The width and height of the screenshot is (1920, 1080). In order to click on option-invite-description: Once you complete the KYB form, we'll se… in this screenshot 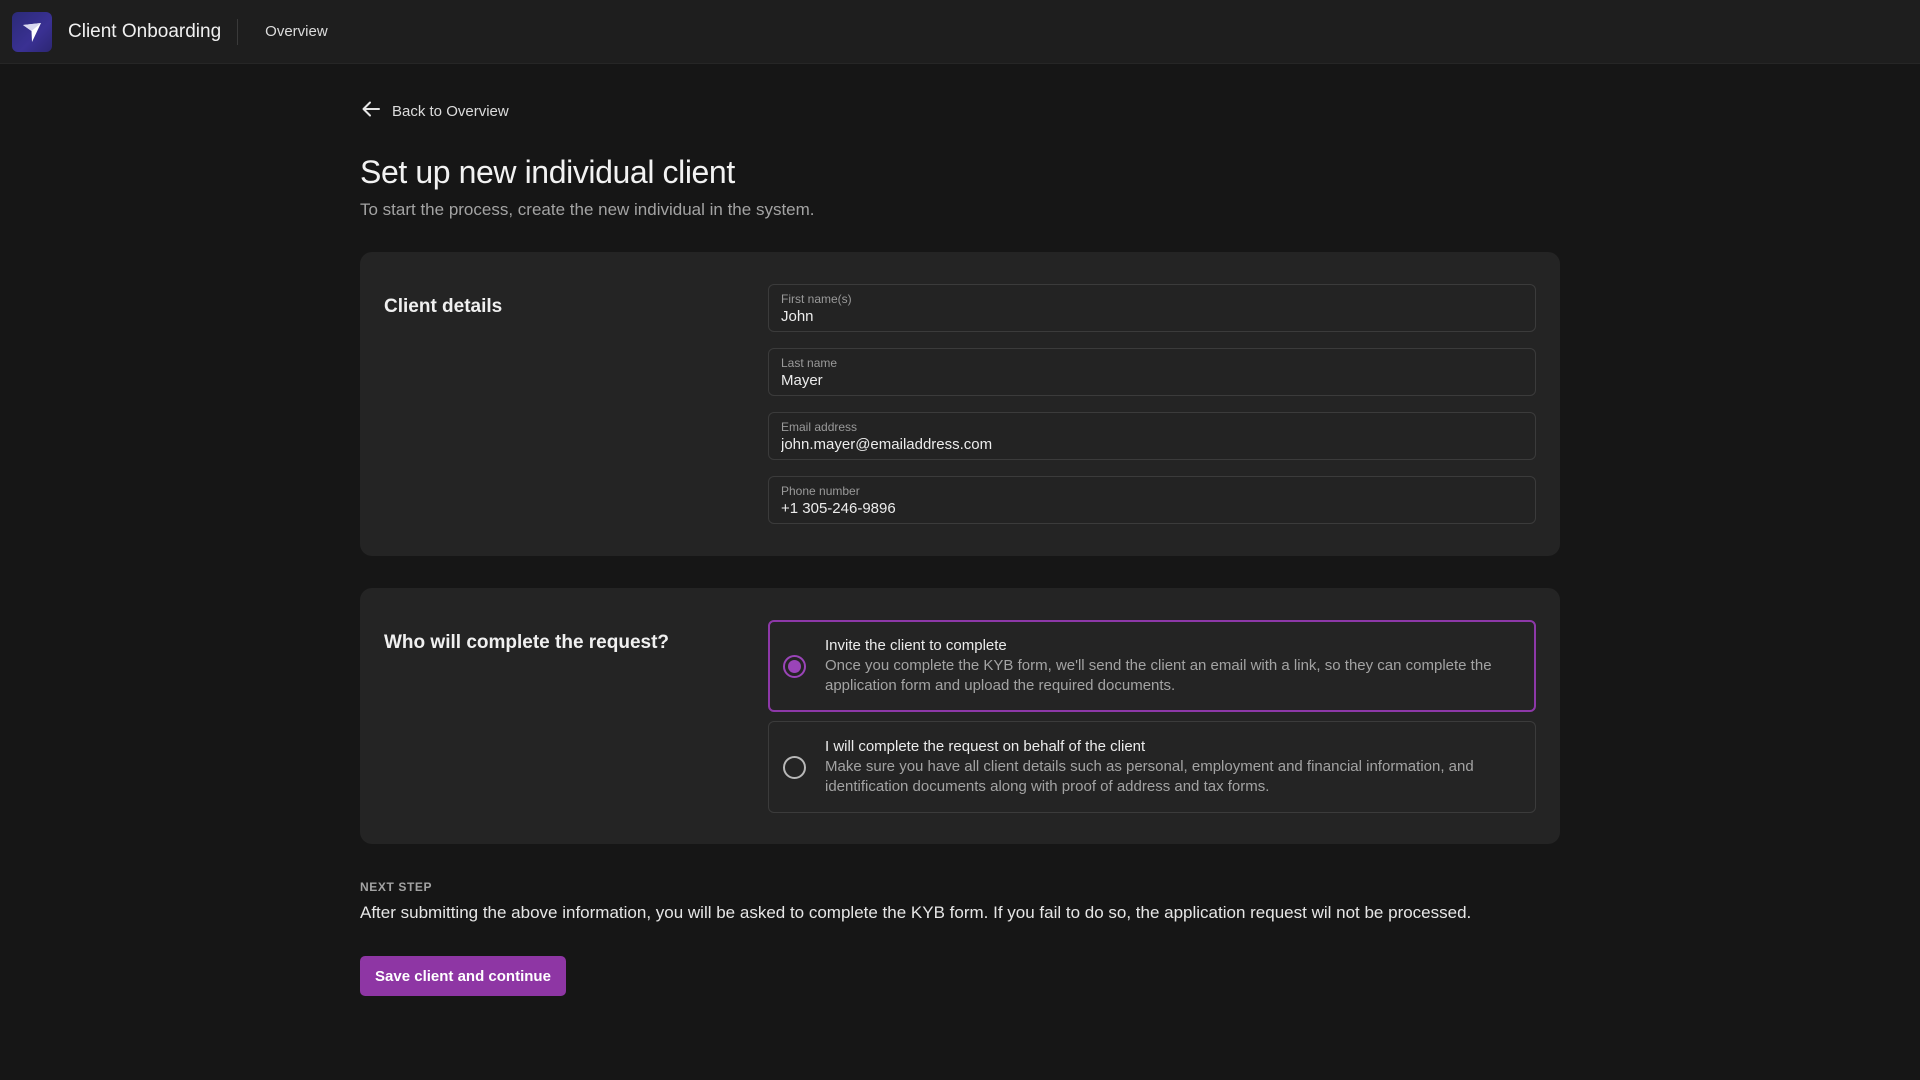, I will do `click(1158, 675)`.